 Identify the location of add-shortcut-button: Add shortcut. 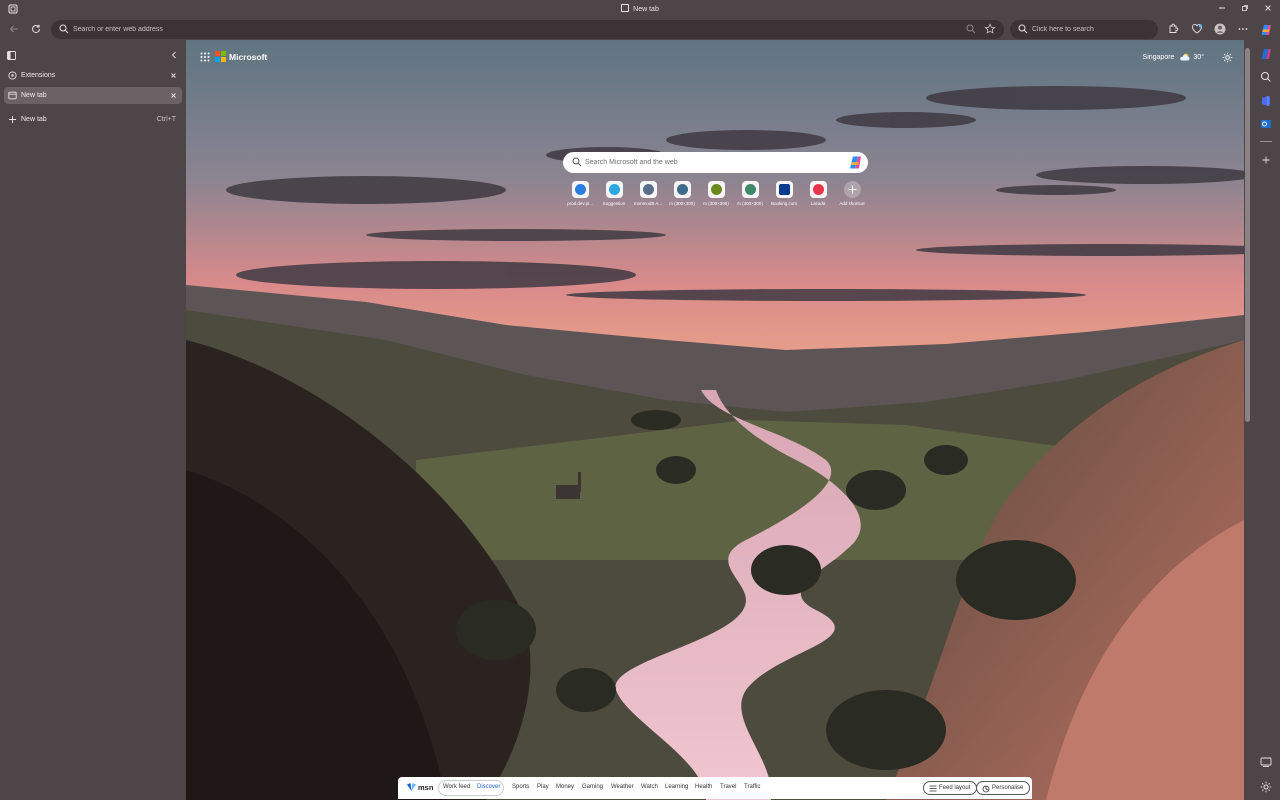
(852, 196).